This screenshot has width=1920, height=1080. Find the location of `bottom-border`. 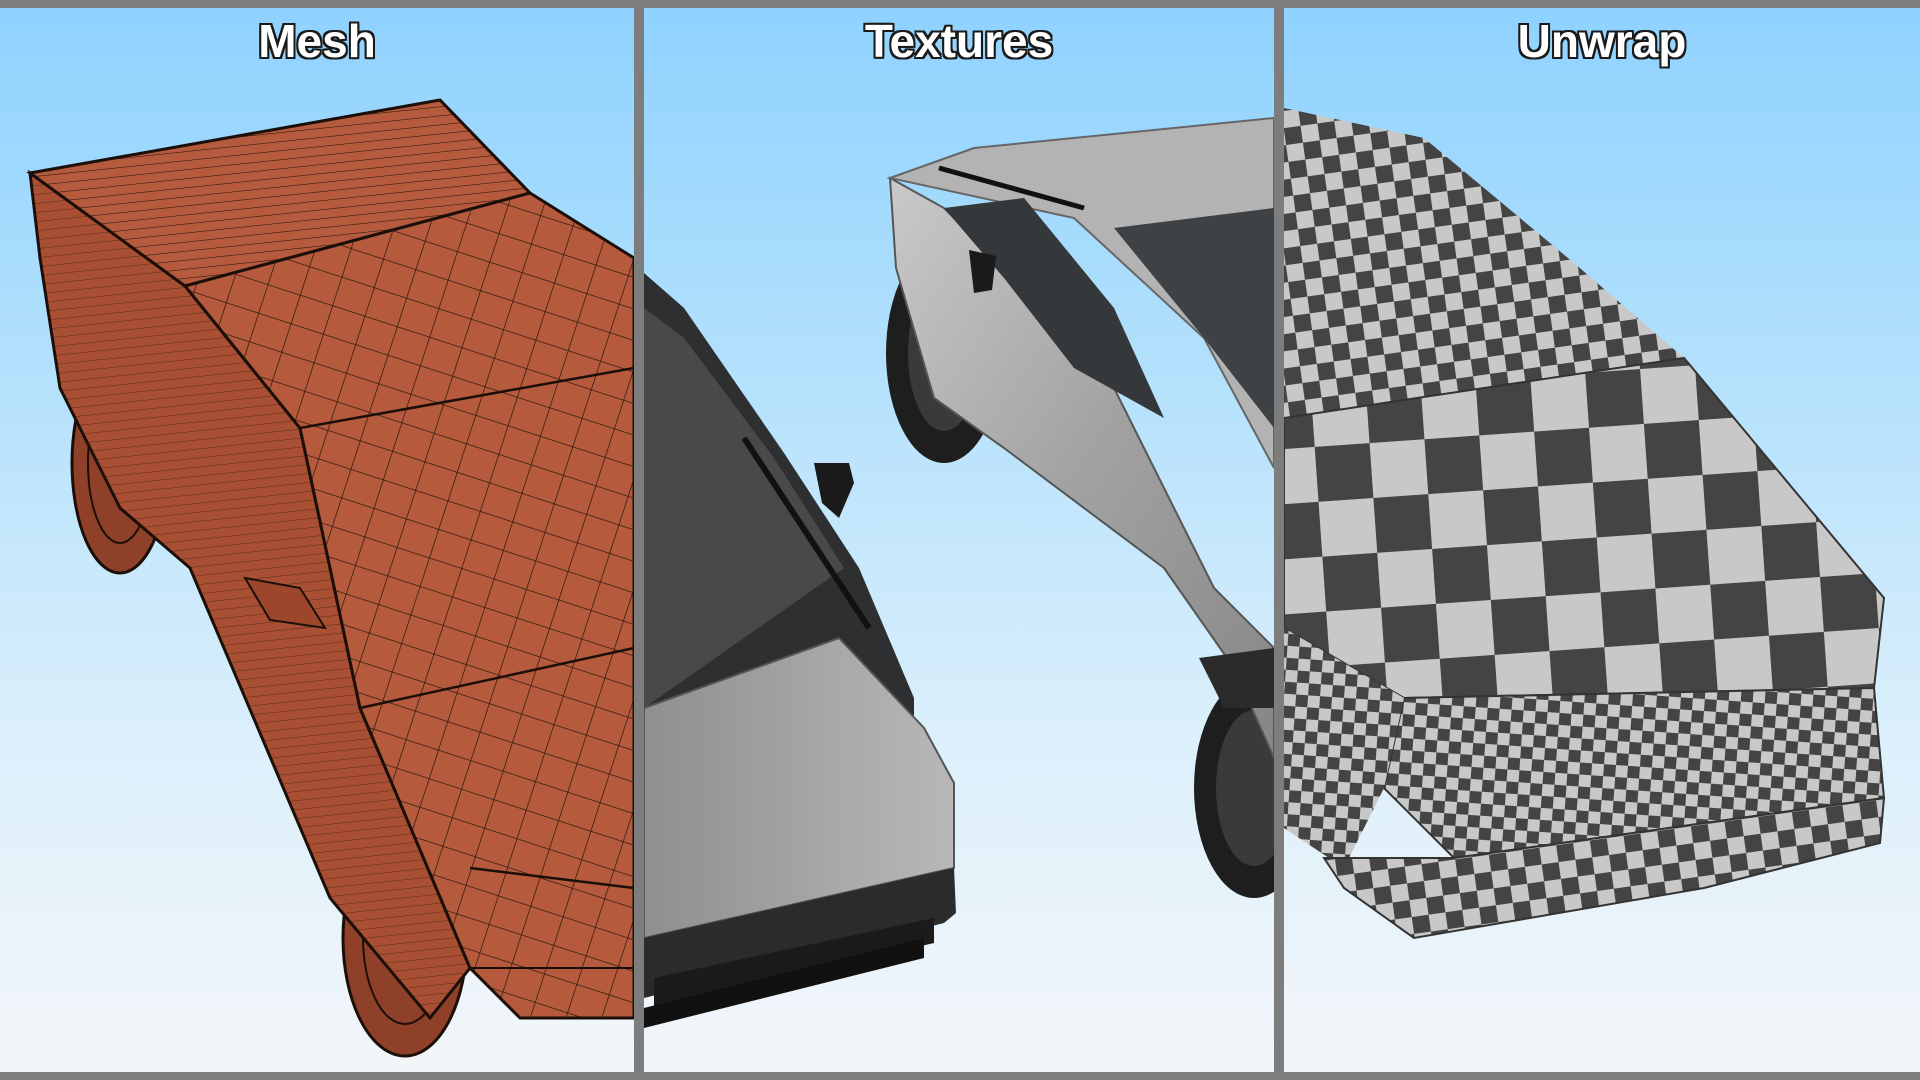

bottom-border is located at coordinates (960, 1076).